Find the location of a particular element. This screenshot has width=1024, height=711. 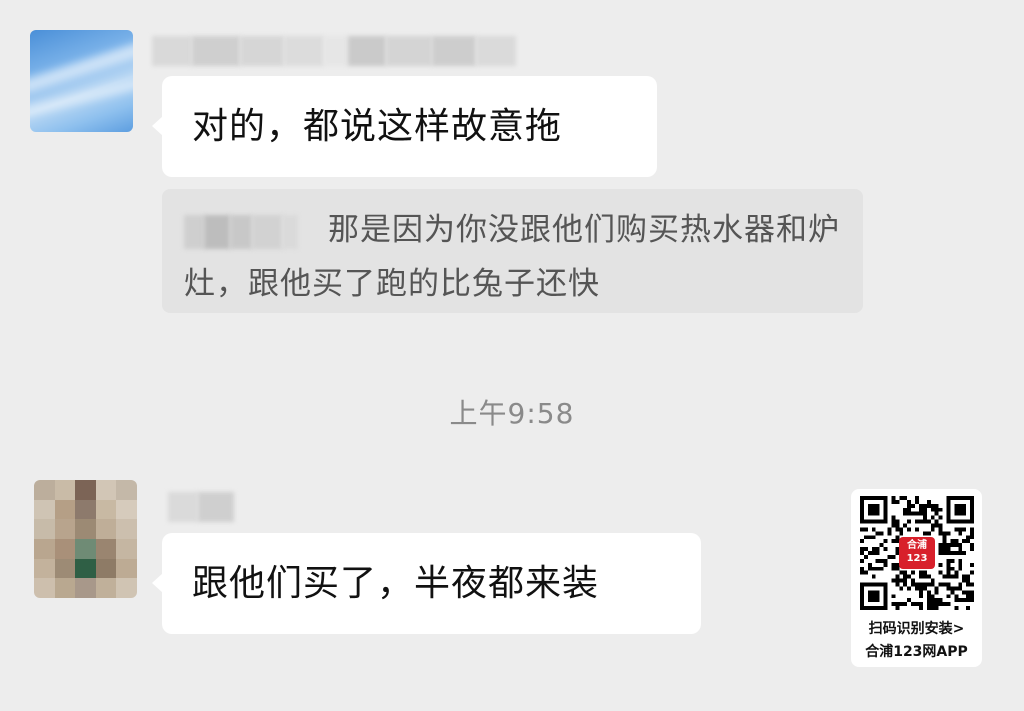

message-text-2: 跟他们买了，半夜都来装 is located at coordinates (396, 583).